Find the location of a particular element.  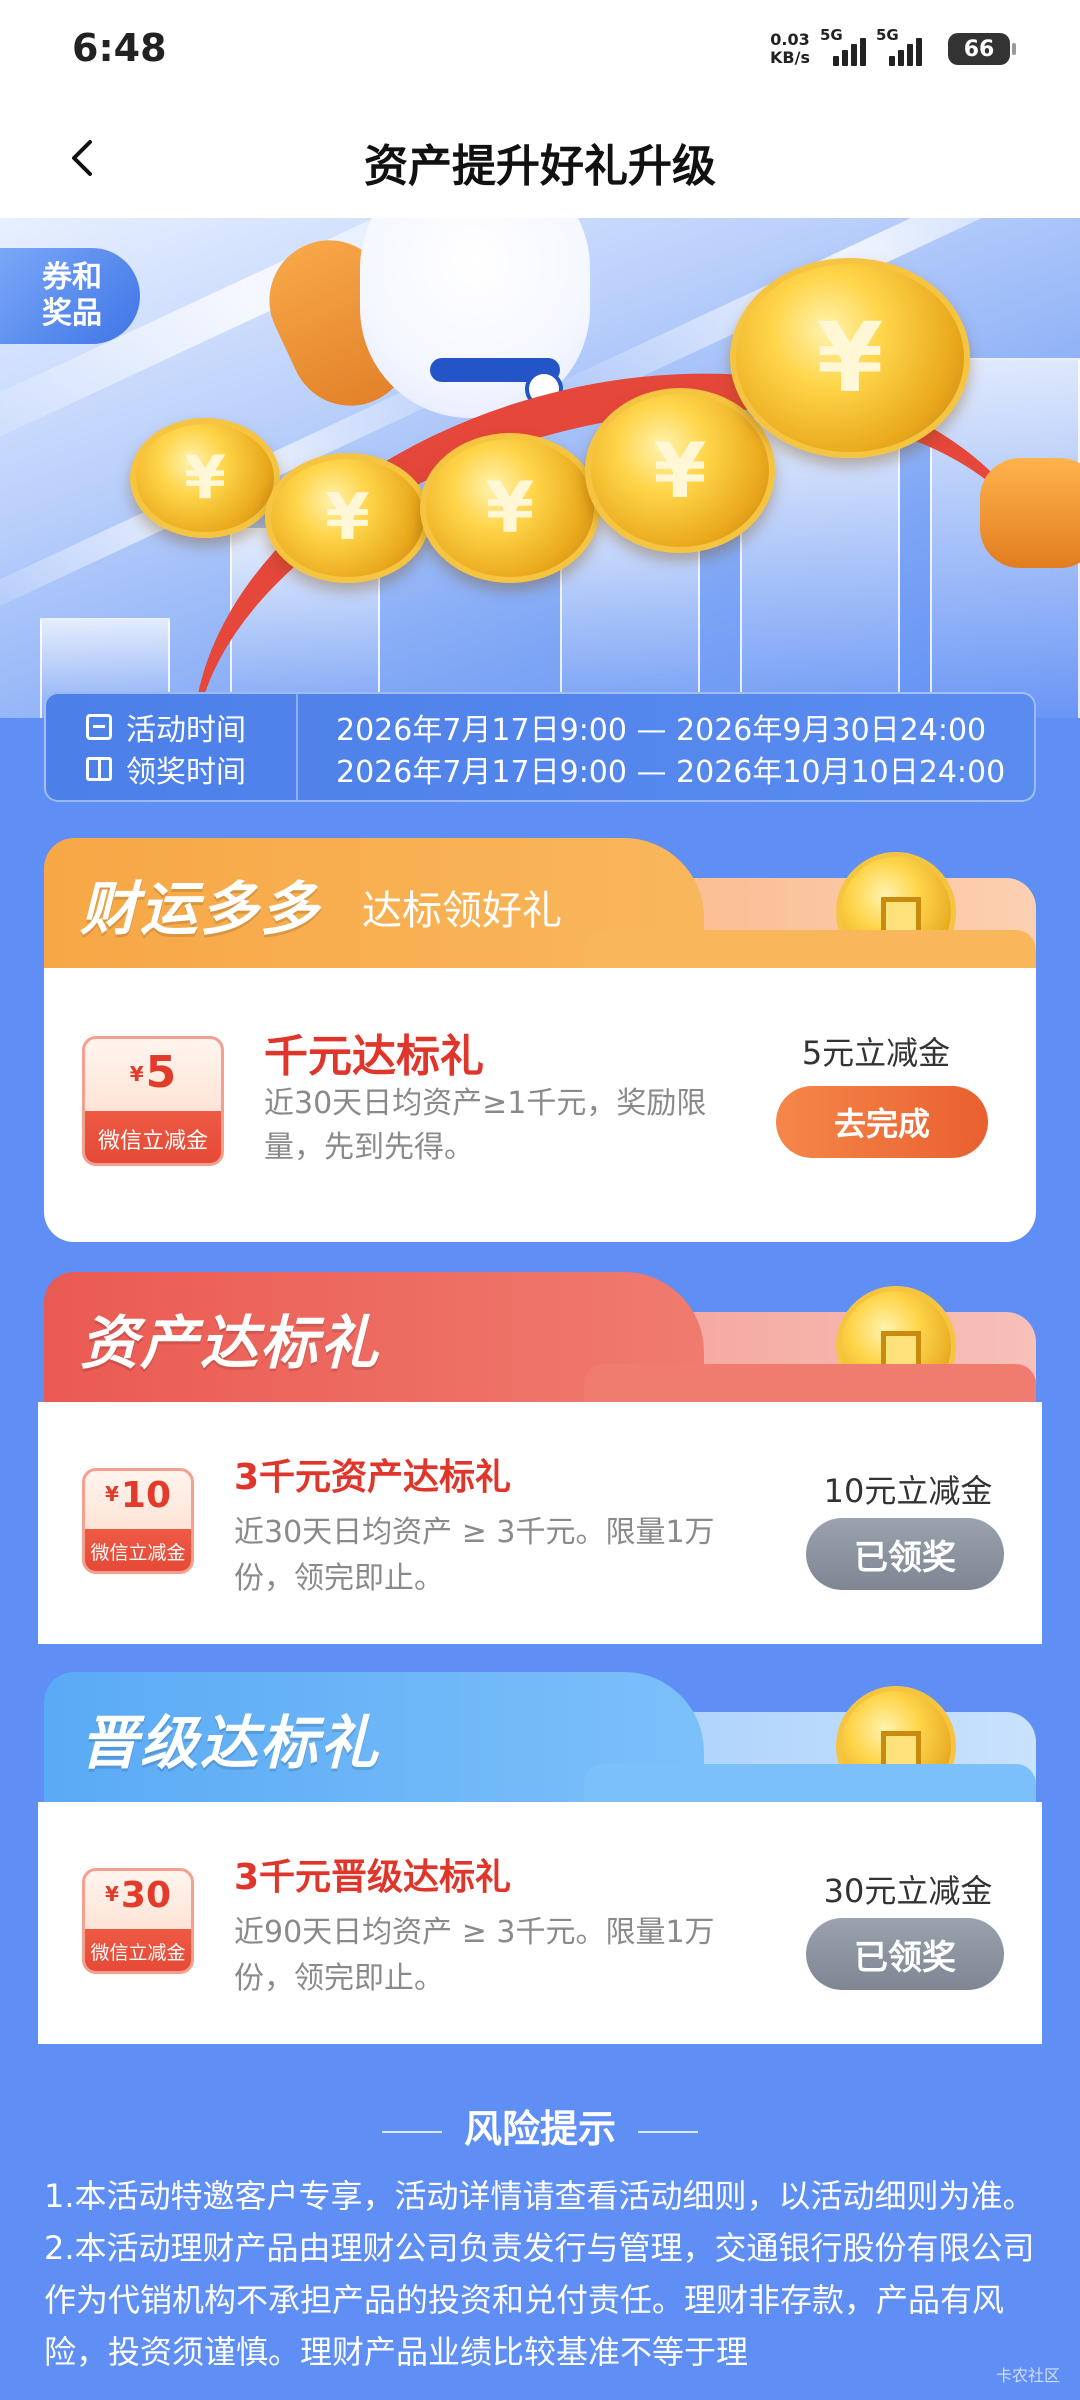

section-header-2: 资产达标礼 is located at coordinates (540, 1337).